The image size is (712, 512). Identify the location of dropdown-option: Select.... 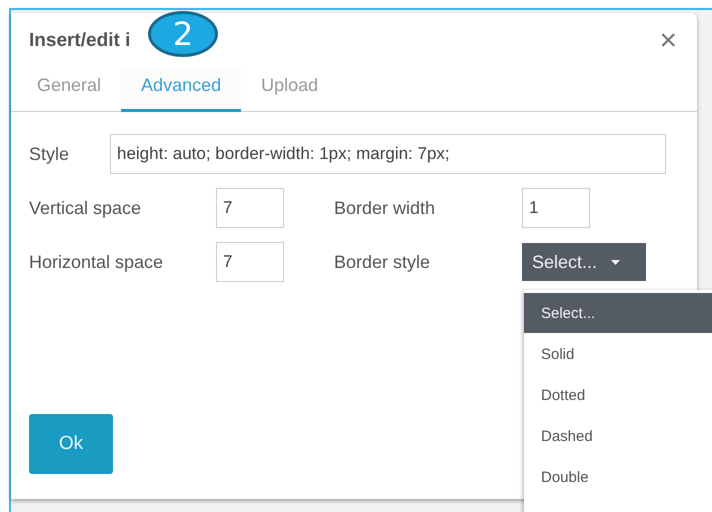
(618, 313).